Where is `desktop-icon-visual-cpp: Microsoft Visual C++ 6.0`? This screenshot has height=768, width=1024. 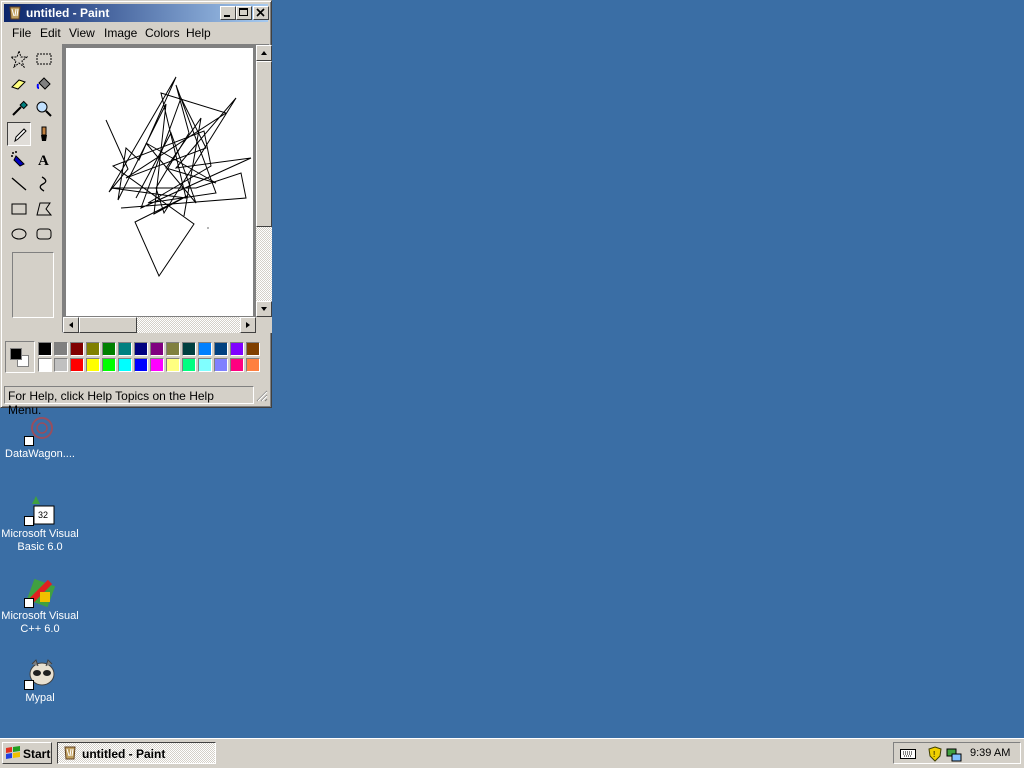 desktop-icon-visual-cpp: Microsoft Visual C++ 6.0 is located at coordinates (40, 606).